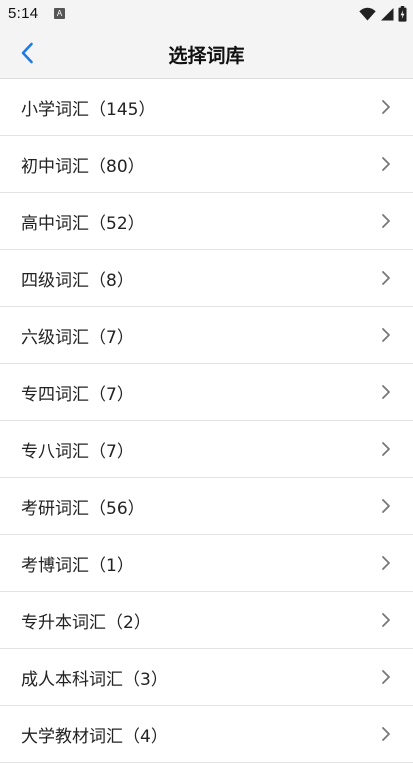 The image size is (413, 763). Describe the element at coordinates (77, 452) in the screenshot. I see `list-item-label: 专八词汇（7）` at that location.